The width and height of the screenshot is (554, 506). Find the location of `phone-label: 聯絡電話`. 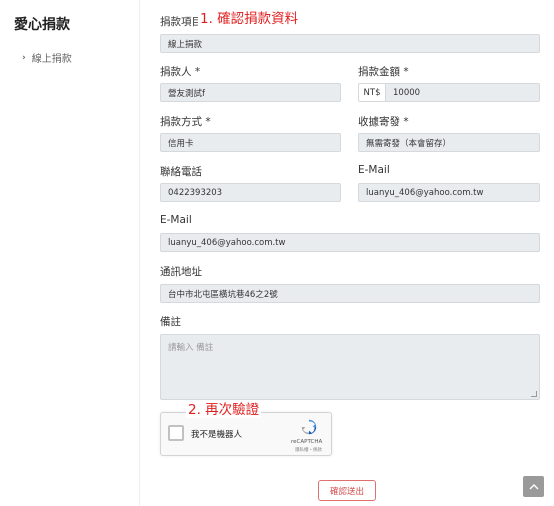

phone-label: 聯絡電話 is located at coordinates (181, 172).